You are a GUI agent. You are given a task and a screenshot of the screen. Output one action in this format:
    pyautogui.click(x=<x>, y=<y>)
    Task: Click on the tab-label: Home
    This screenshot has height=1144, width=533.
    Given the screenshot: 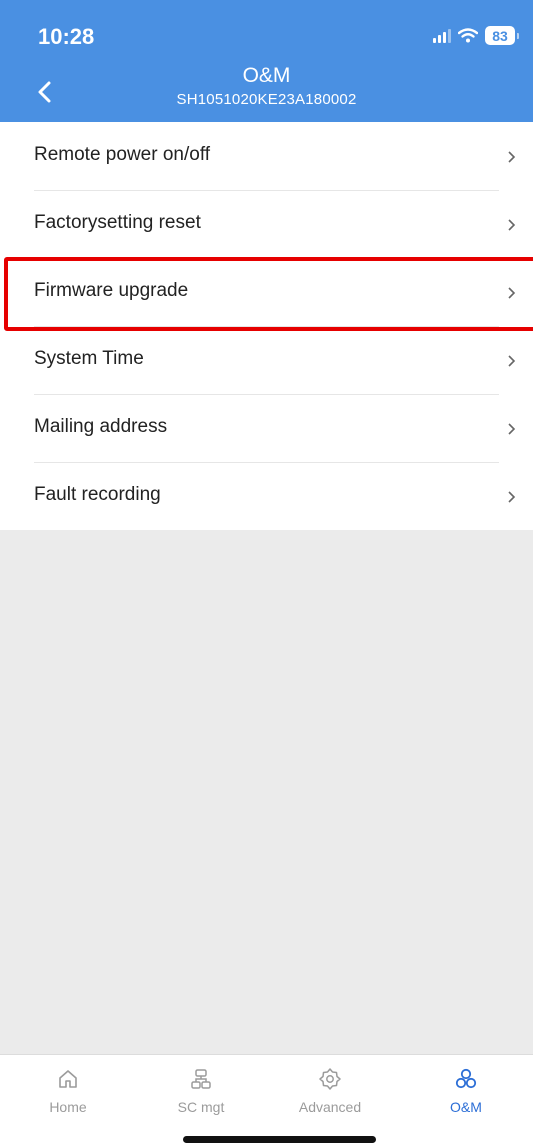 What is the action you would take?
    pyautogui.click(x=68, y=1107)
    